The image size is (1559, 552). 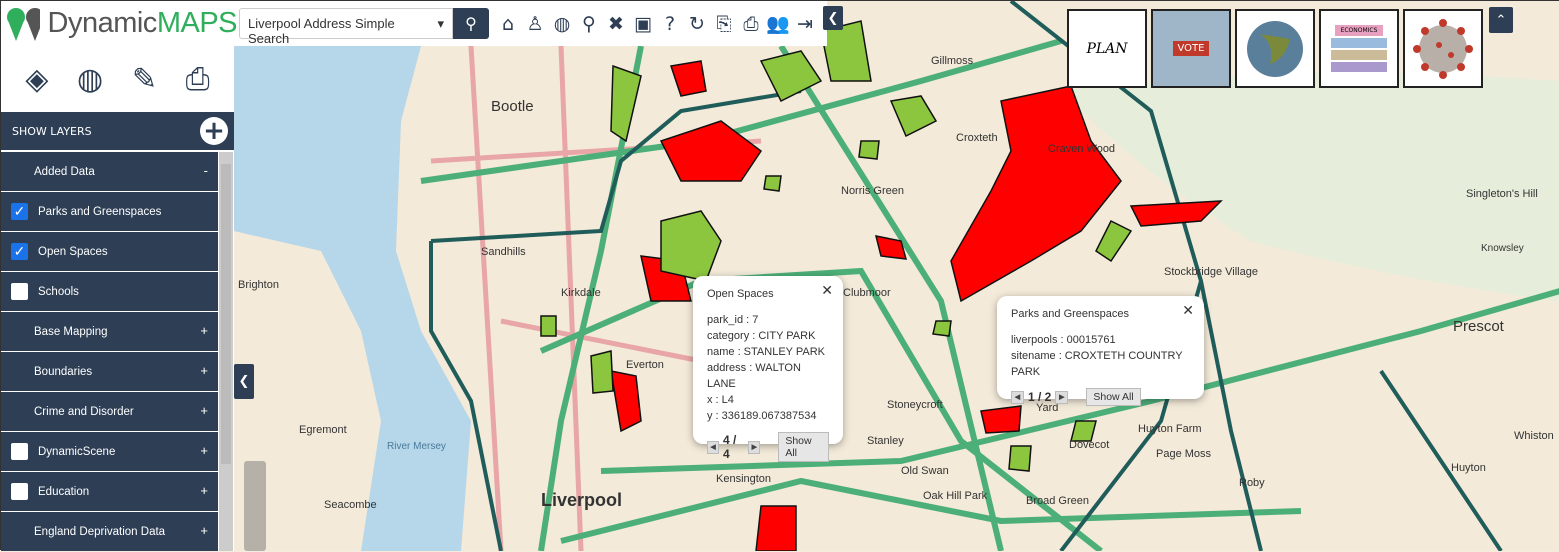 What do you see at coordinates (1501, 20) in the screenshot?
I see `collapse-thumbnails-button: ⌃` at bounding box center [1501, 20].